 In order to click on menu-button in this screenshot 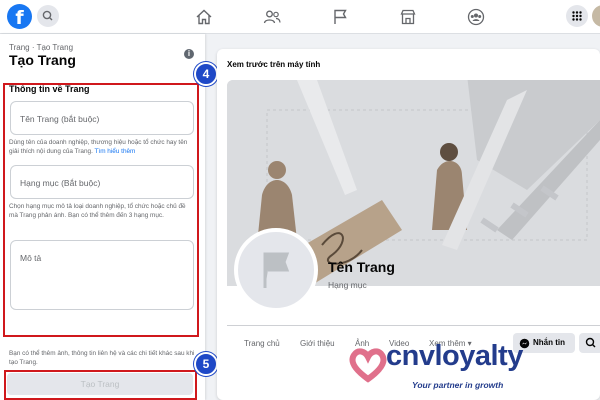, I will do `click(577, 16)`.